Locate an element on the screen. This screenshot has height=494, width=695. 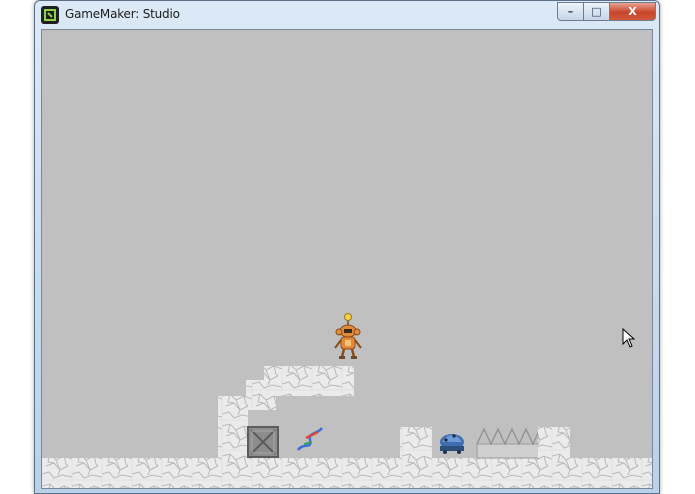
maximize-icon: □ is located at coordinates (596, 11).